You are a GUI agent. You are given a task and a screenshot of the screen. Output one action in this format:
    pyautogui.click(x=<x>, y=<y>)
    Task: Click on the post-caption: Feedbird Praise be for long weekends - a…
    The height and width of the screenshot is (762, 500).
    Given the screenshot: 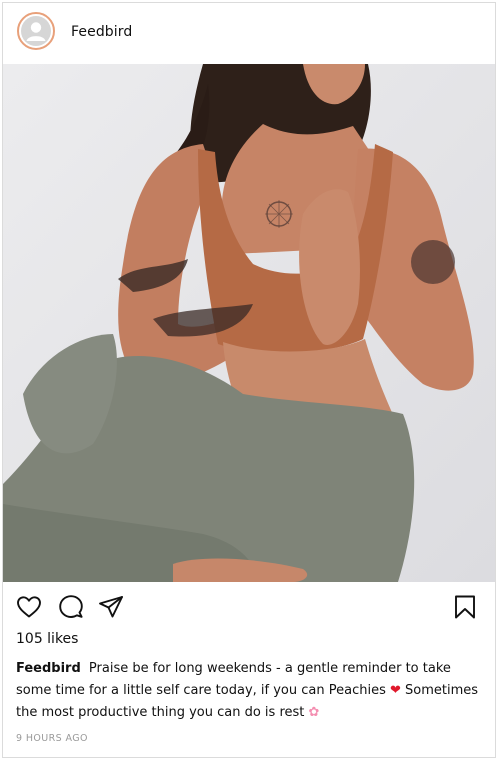 What is the action you would take?
    pyautogui.click(x=250, y=691)
    